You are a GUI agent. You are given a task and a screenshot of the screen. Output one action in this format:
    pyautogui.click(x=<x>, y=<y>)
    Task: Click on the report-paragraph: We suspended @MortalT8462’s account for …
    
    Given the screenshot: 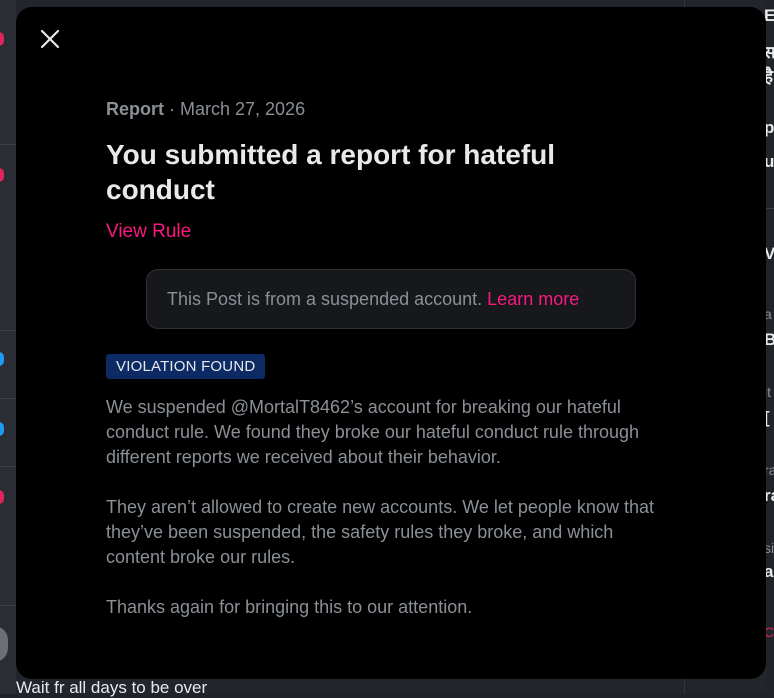 What is the action you would take?
    pyautogui.click(x=373, y=432)
    